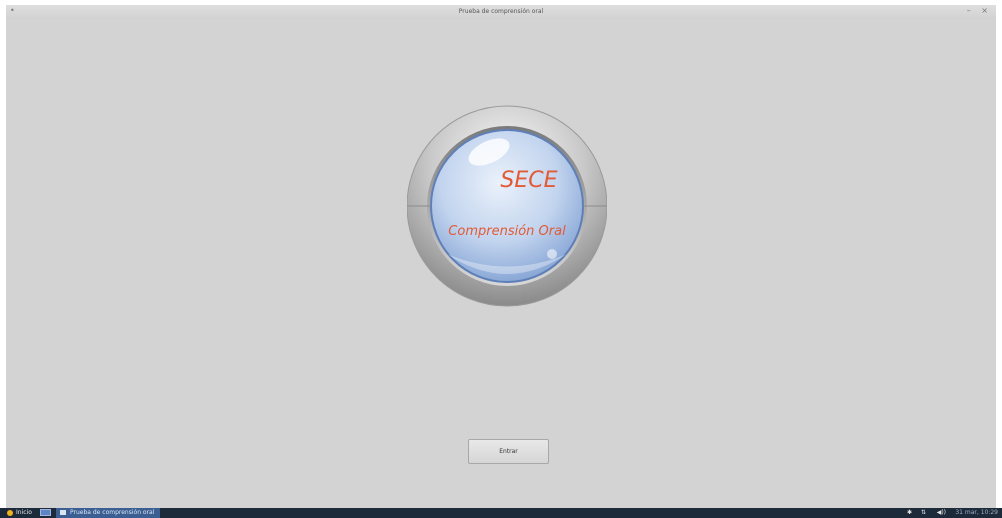 The height and width of the screenshot is (518, 1002). What do you see at coordinates (976, 512) in the screenshot?
I see `clock: 31 mar, 10:29` at bounding box center [976, 512].